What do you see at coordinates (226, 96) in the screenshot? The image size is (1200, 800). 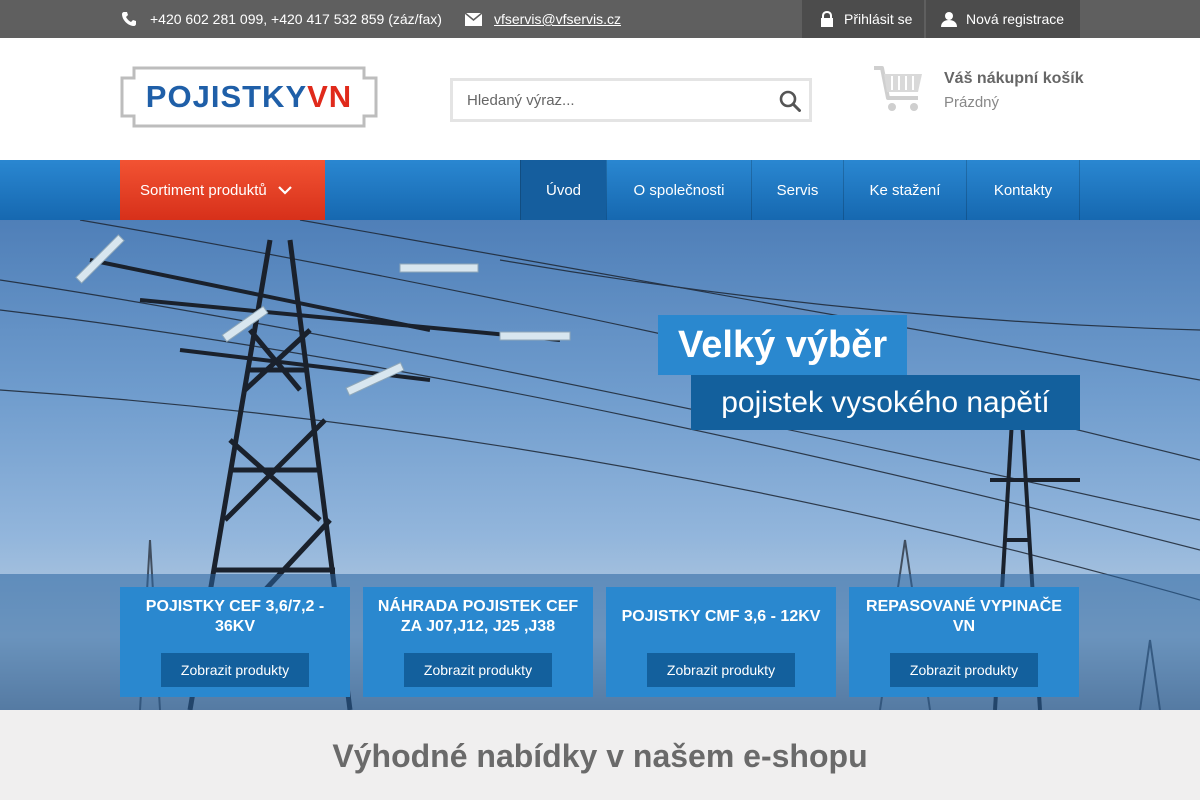 I see `logo-part-pojistky: POJISTKY` at bounding box center [226, 96].